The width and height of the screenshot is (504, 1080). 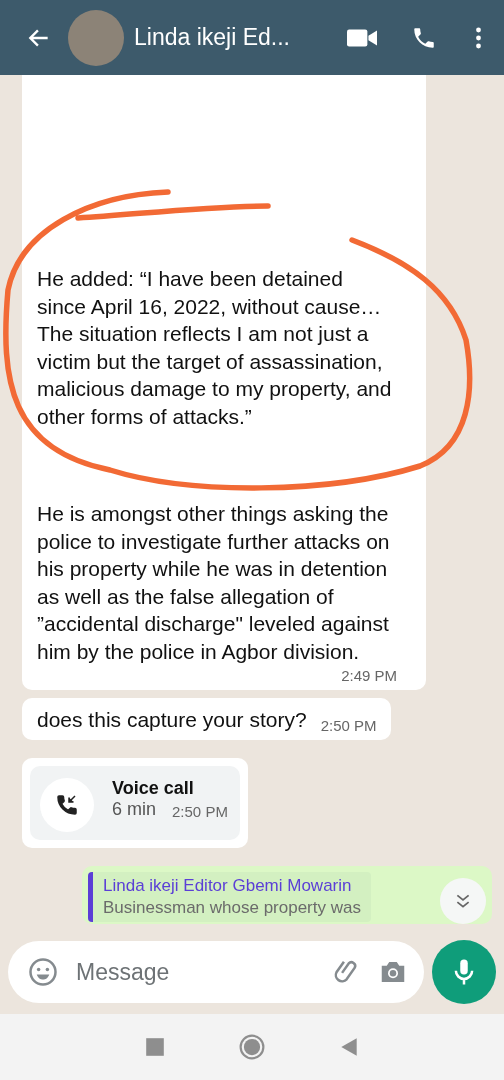 I want to click on call-title: Voice call, so click(x=153, y=788).